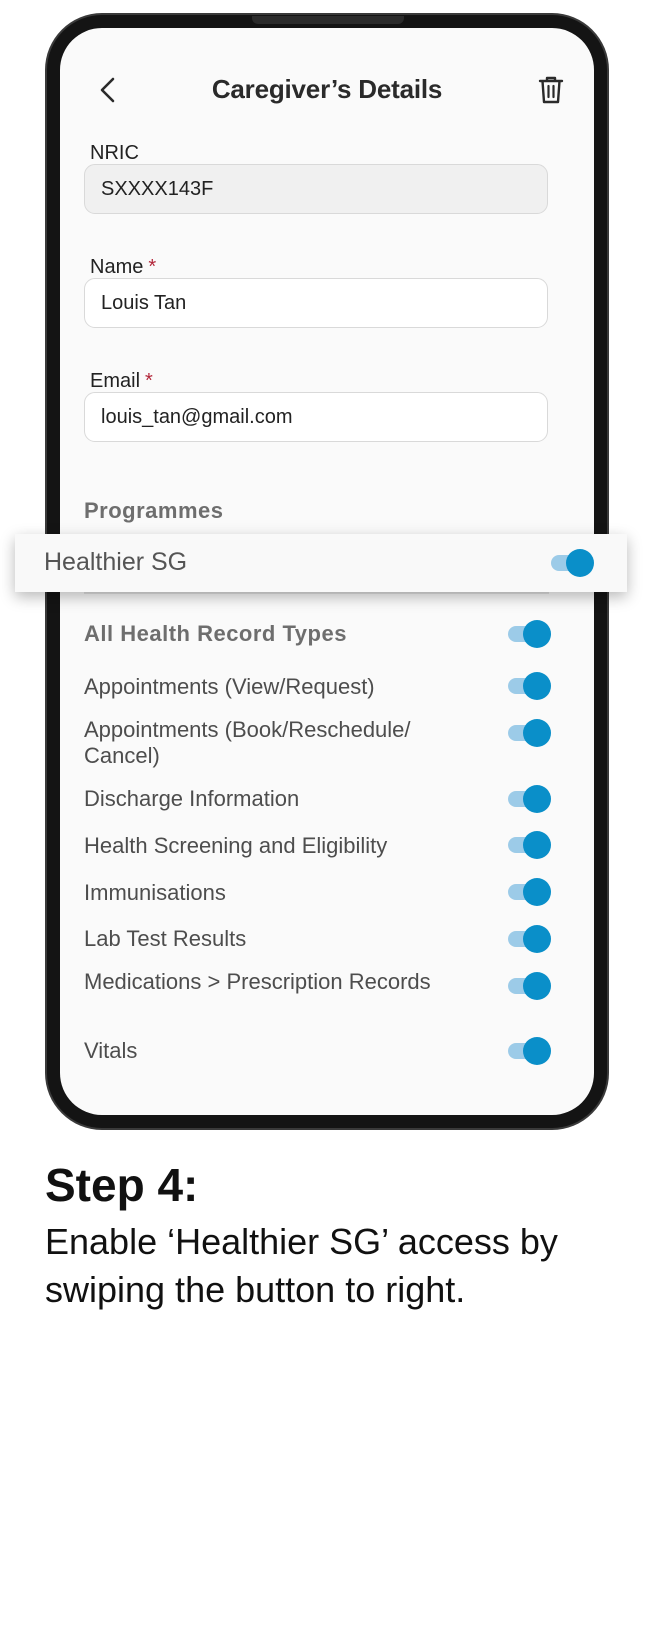 The image size is (652, 1630). I want to click on record-toggle-discharge, so click(528, 799).